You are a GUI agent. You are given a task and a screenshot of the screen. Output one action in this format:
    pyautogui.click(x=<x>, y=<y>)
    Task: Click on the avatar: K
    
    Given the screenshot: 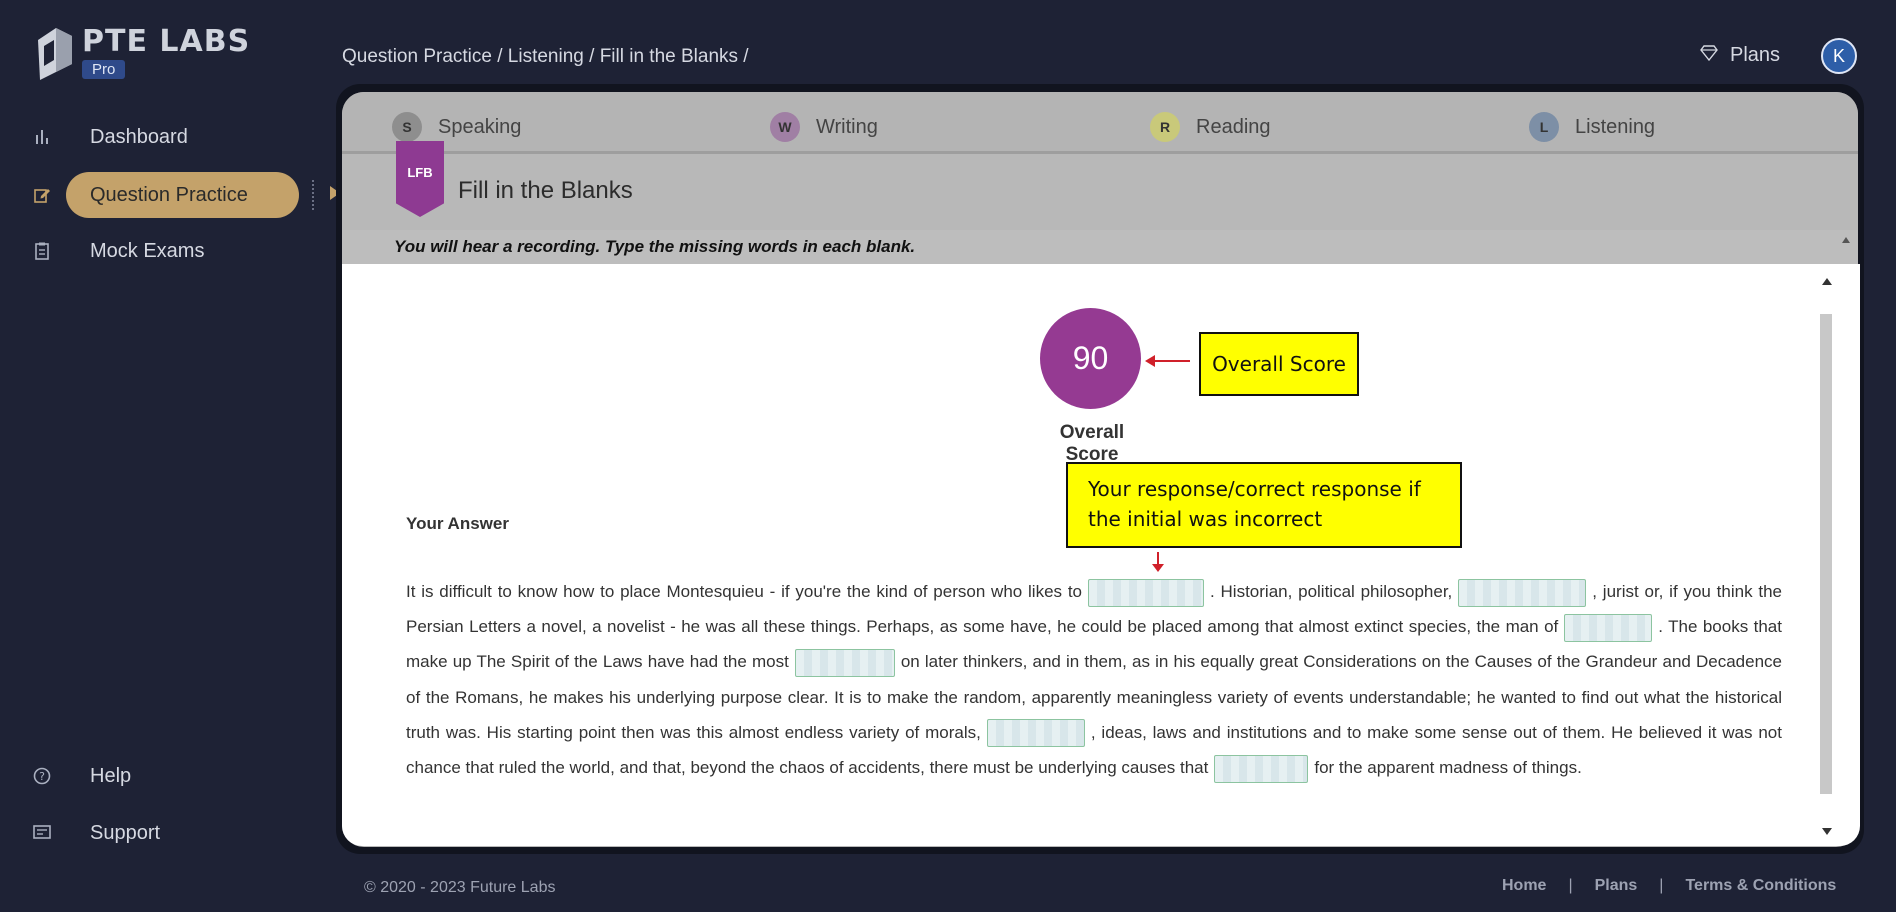 What is the action you would take?
    pyautogui.click(x=1839, y=56)
    